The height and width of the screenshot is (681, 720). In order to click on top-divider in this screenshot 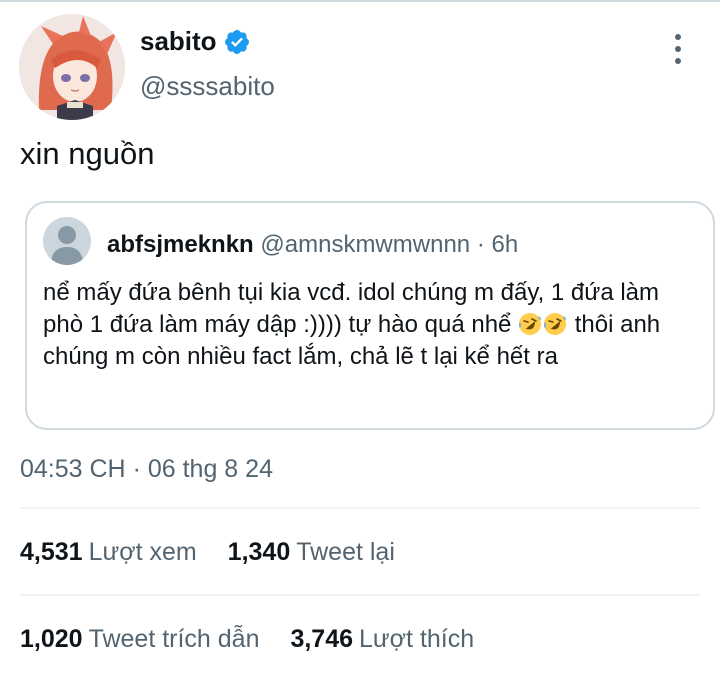, I will do `click(360, 1)`.